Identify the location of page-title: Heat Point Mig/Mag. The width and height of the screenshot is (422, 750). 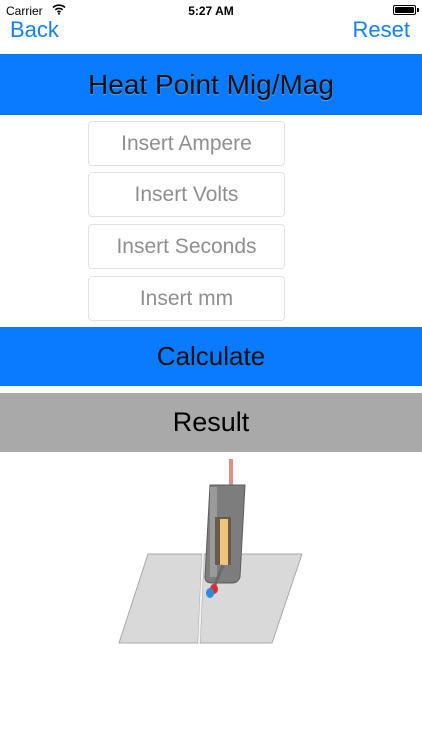
(211, 84).